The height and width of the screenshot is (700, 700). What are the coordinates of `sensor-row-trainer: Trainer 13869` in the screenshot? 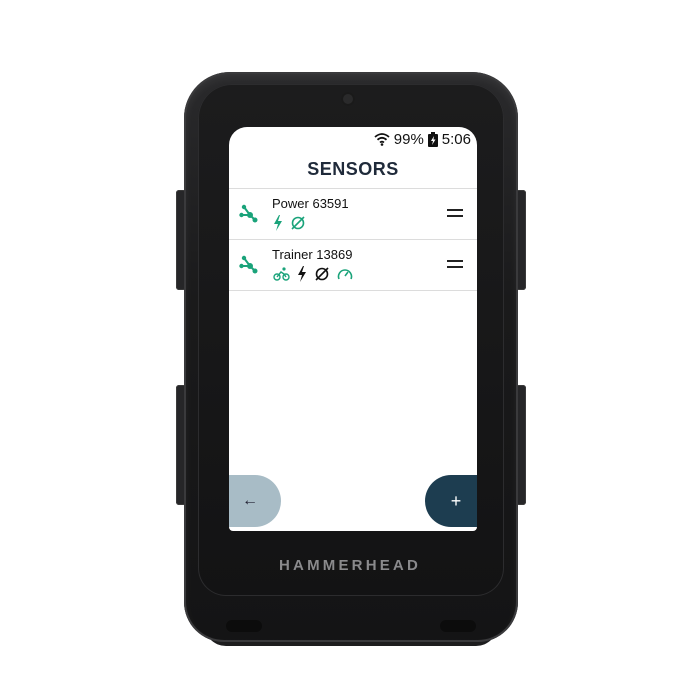 It's located at (353, 265).